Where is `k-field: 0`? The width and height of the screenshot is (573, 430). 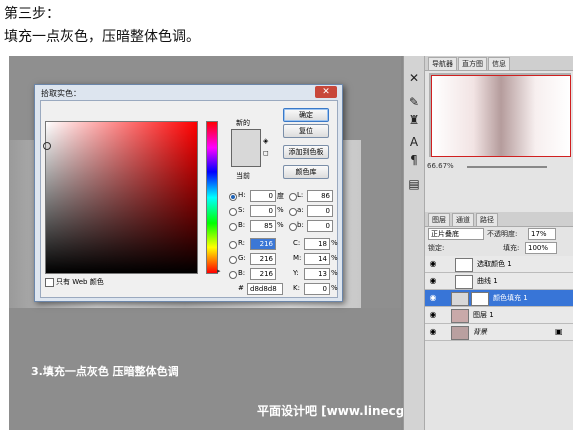
k-field: 0 is located at coordinates (317, 289).